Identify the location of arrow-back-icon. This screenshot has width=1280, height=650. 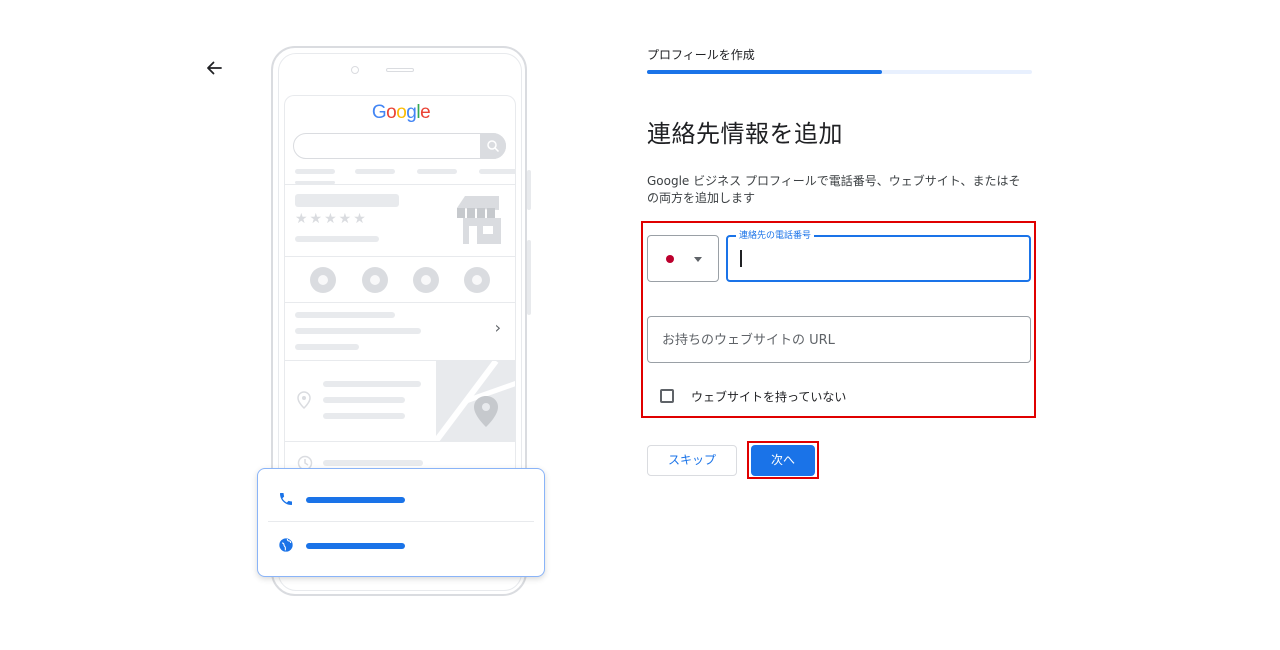
(214, 68).